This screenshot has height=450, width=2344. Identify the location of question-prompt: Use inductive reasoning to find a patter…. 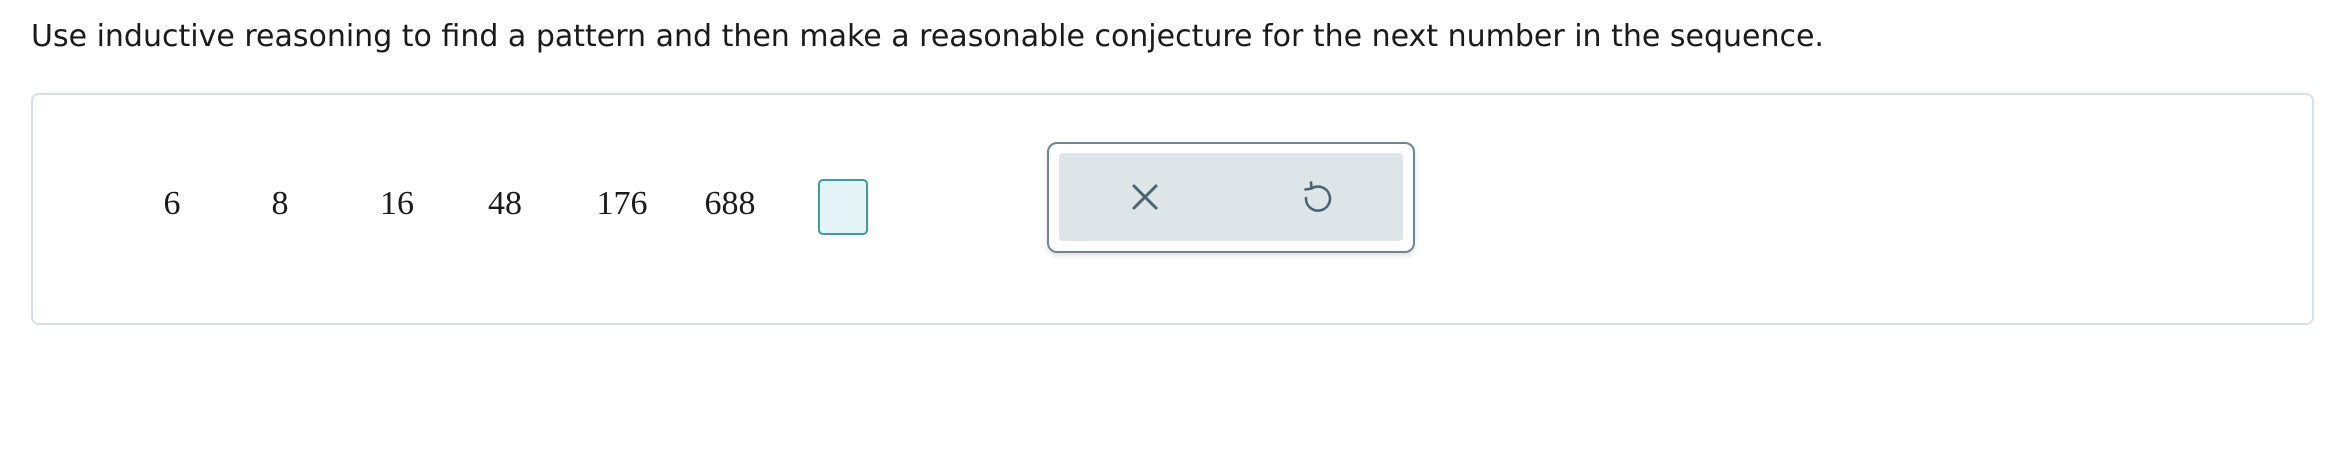
(927, 36).